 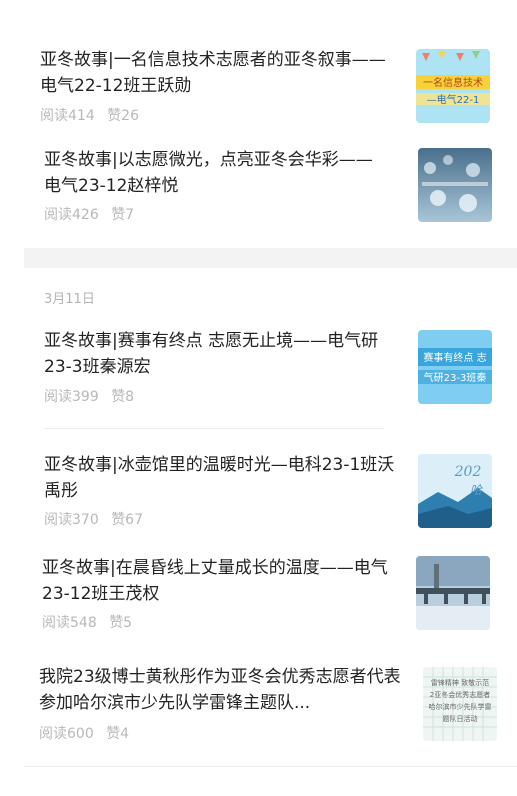 I want to click on read-count: 阅读399, so click(x=71, y=397).